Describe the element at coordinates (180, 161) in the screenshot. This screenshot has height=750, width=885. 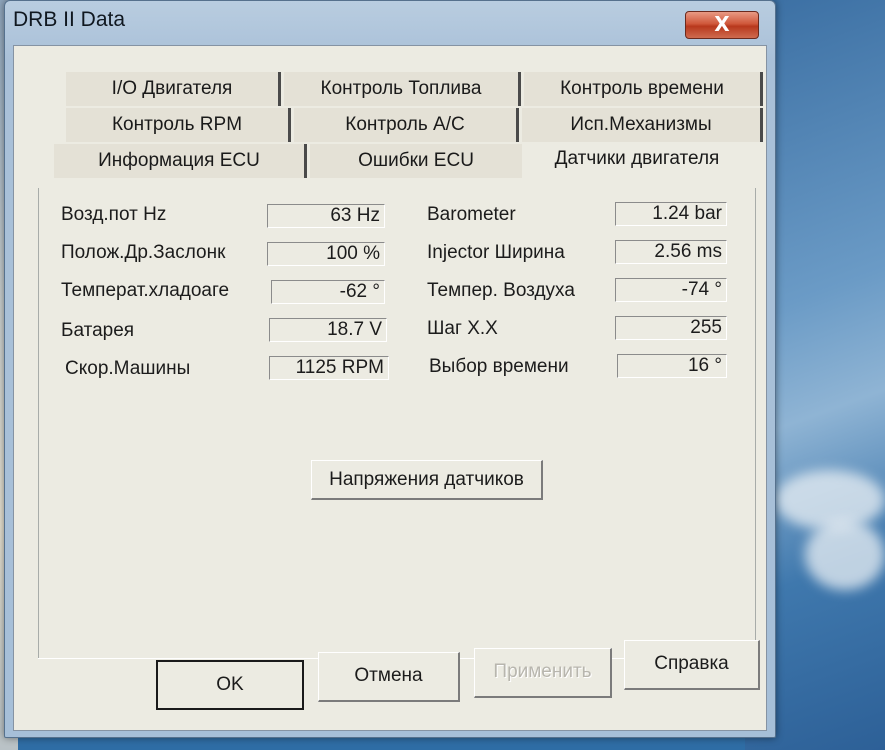
I see `tab-ecu-info: Информация ECU` at that location.